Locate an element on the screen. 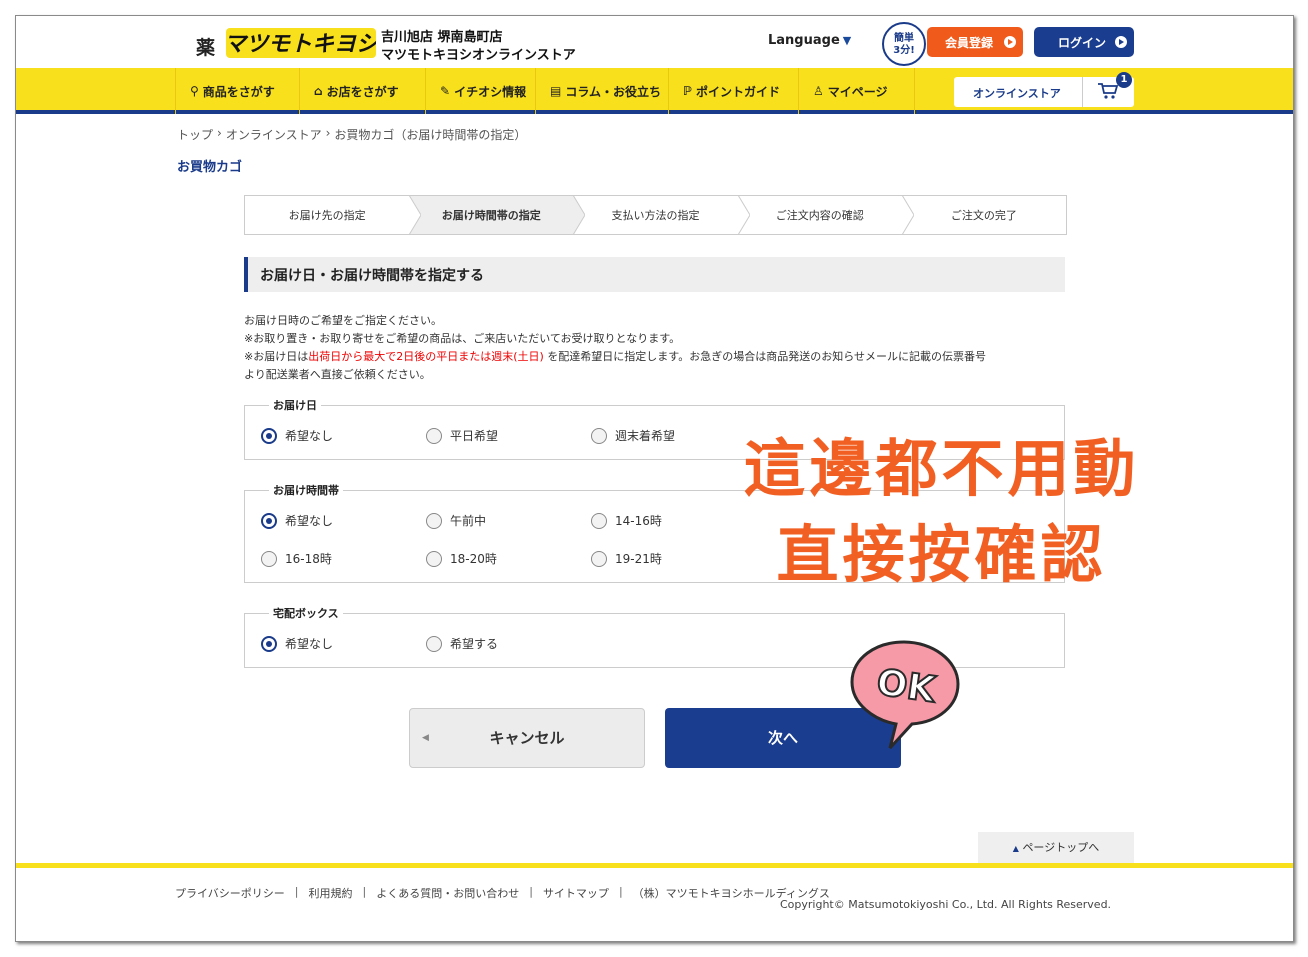  online-store-button: オンラインストア is located at coordinates (1044, 92).